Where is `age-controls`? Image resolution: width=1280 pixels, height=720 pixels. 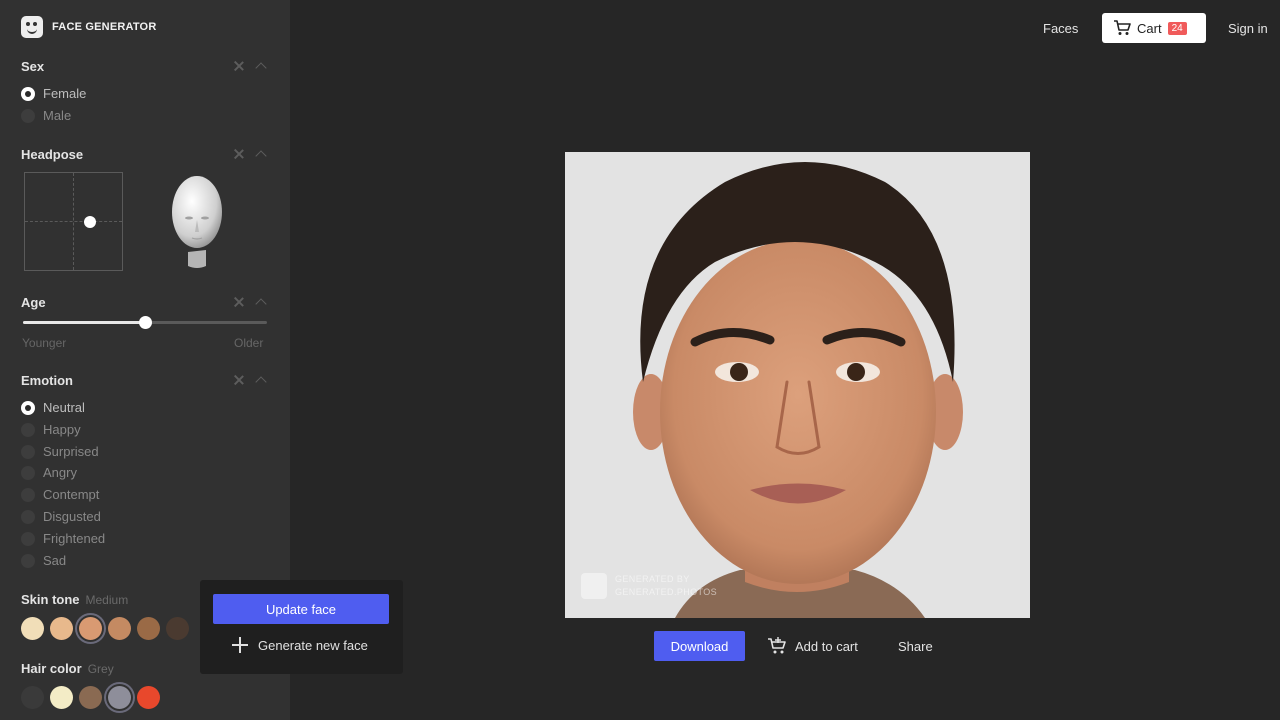 age-controls is located at coordinates (250, 302).